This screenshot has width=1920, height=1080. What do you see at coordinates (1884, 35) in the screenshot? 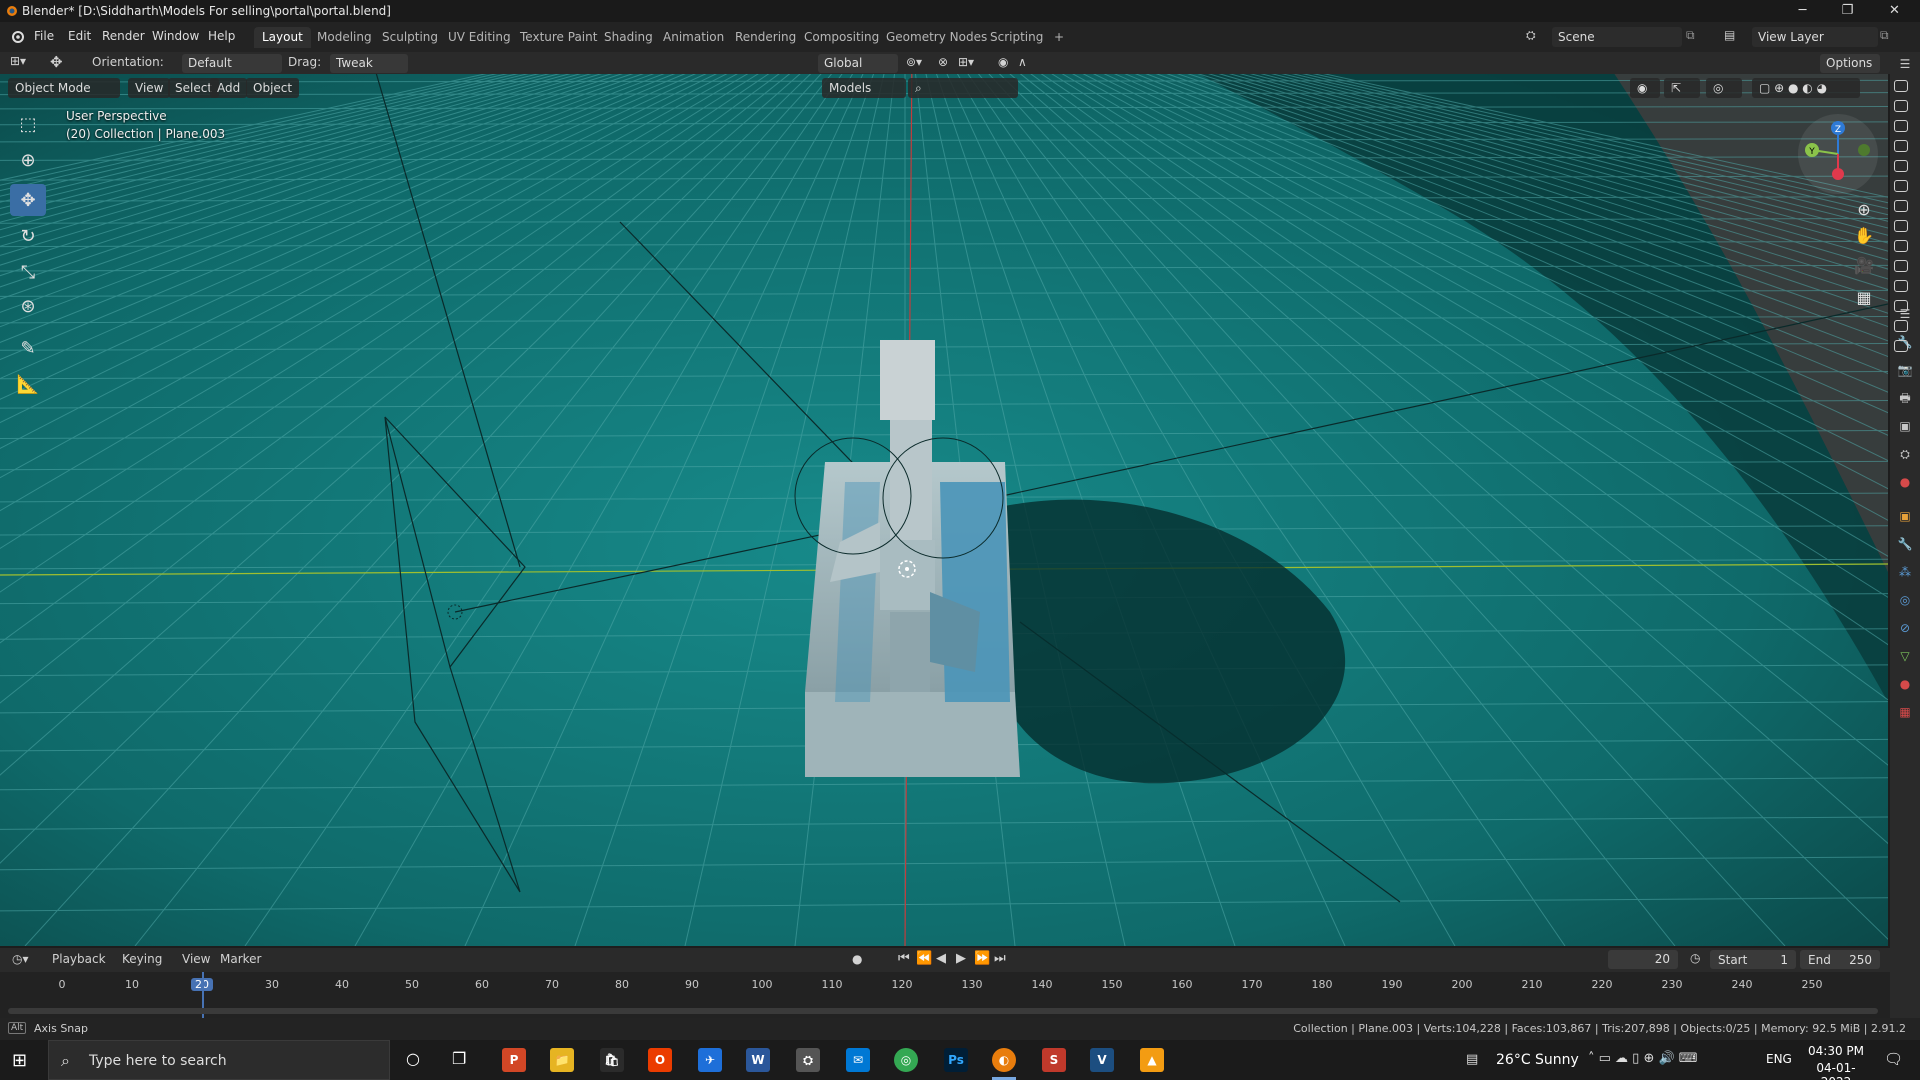
I see `new-view-layer-icon: ⧉` at bounding box center [1884, 35].